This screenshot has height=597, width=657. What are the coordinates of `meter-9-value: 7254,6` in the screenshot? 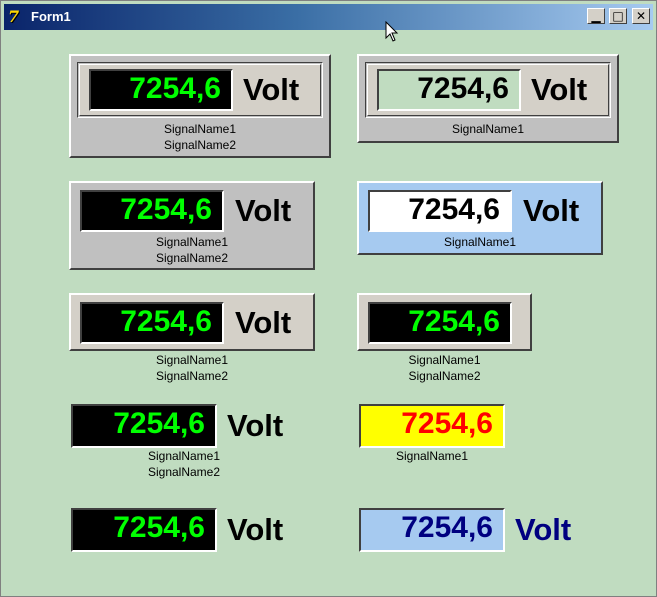 It's located at (144, 530).